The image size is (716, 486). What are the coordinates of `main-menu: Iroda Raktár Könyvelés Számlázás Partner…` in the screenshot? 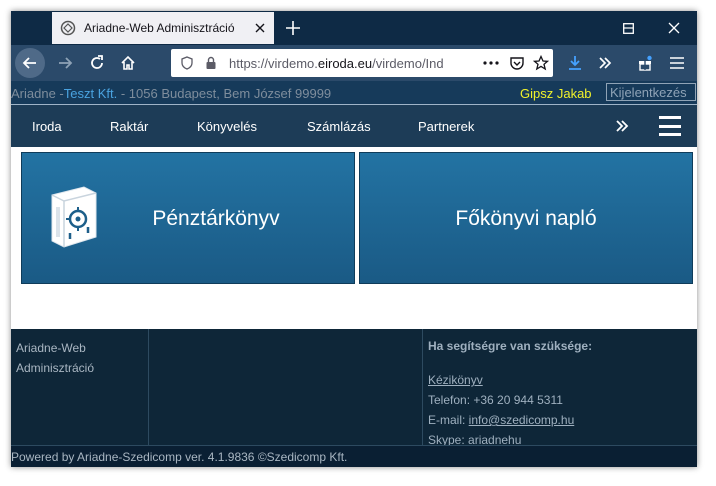 It's located at (354, 126).